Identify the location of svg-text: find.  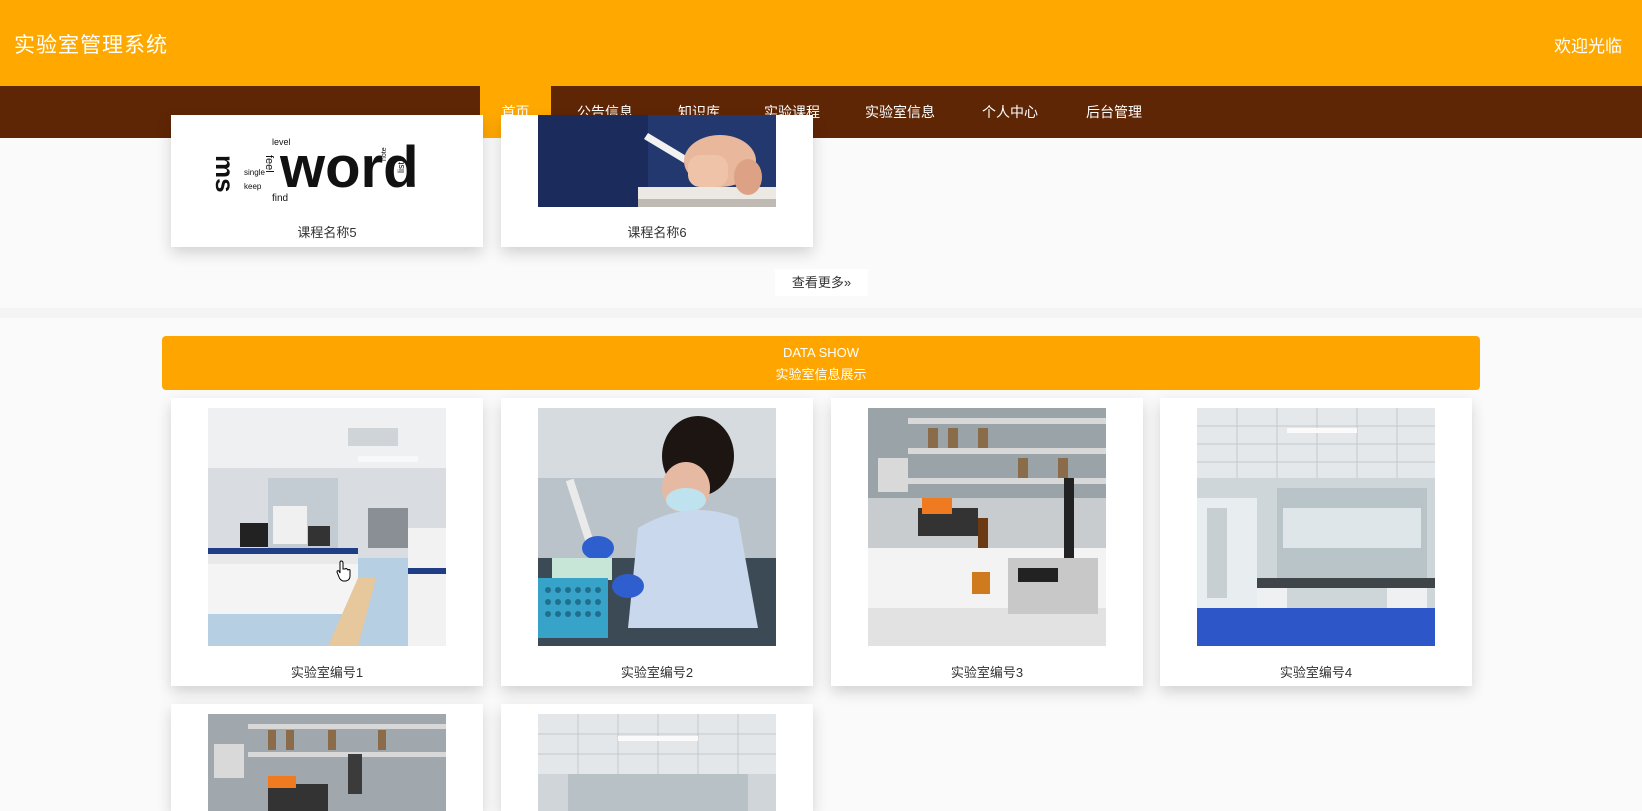
(280, 198).